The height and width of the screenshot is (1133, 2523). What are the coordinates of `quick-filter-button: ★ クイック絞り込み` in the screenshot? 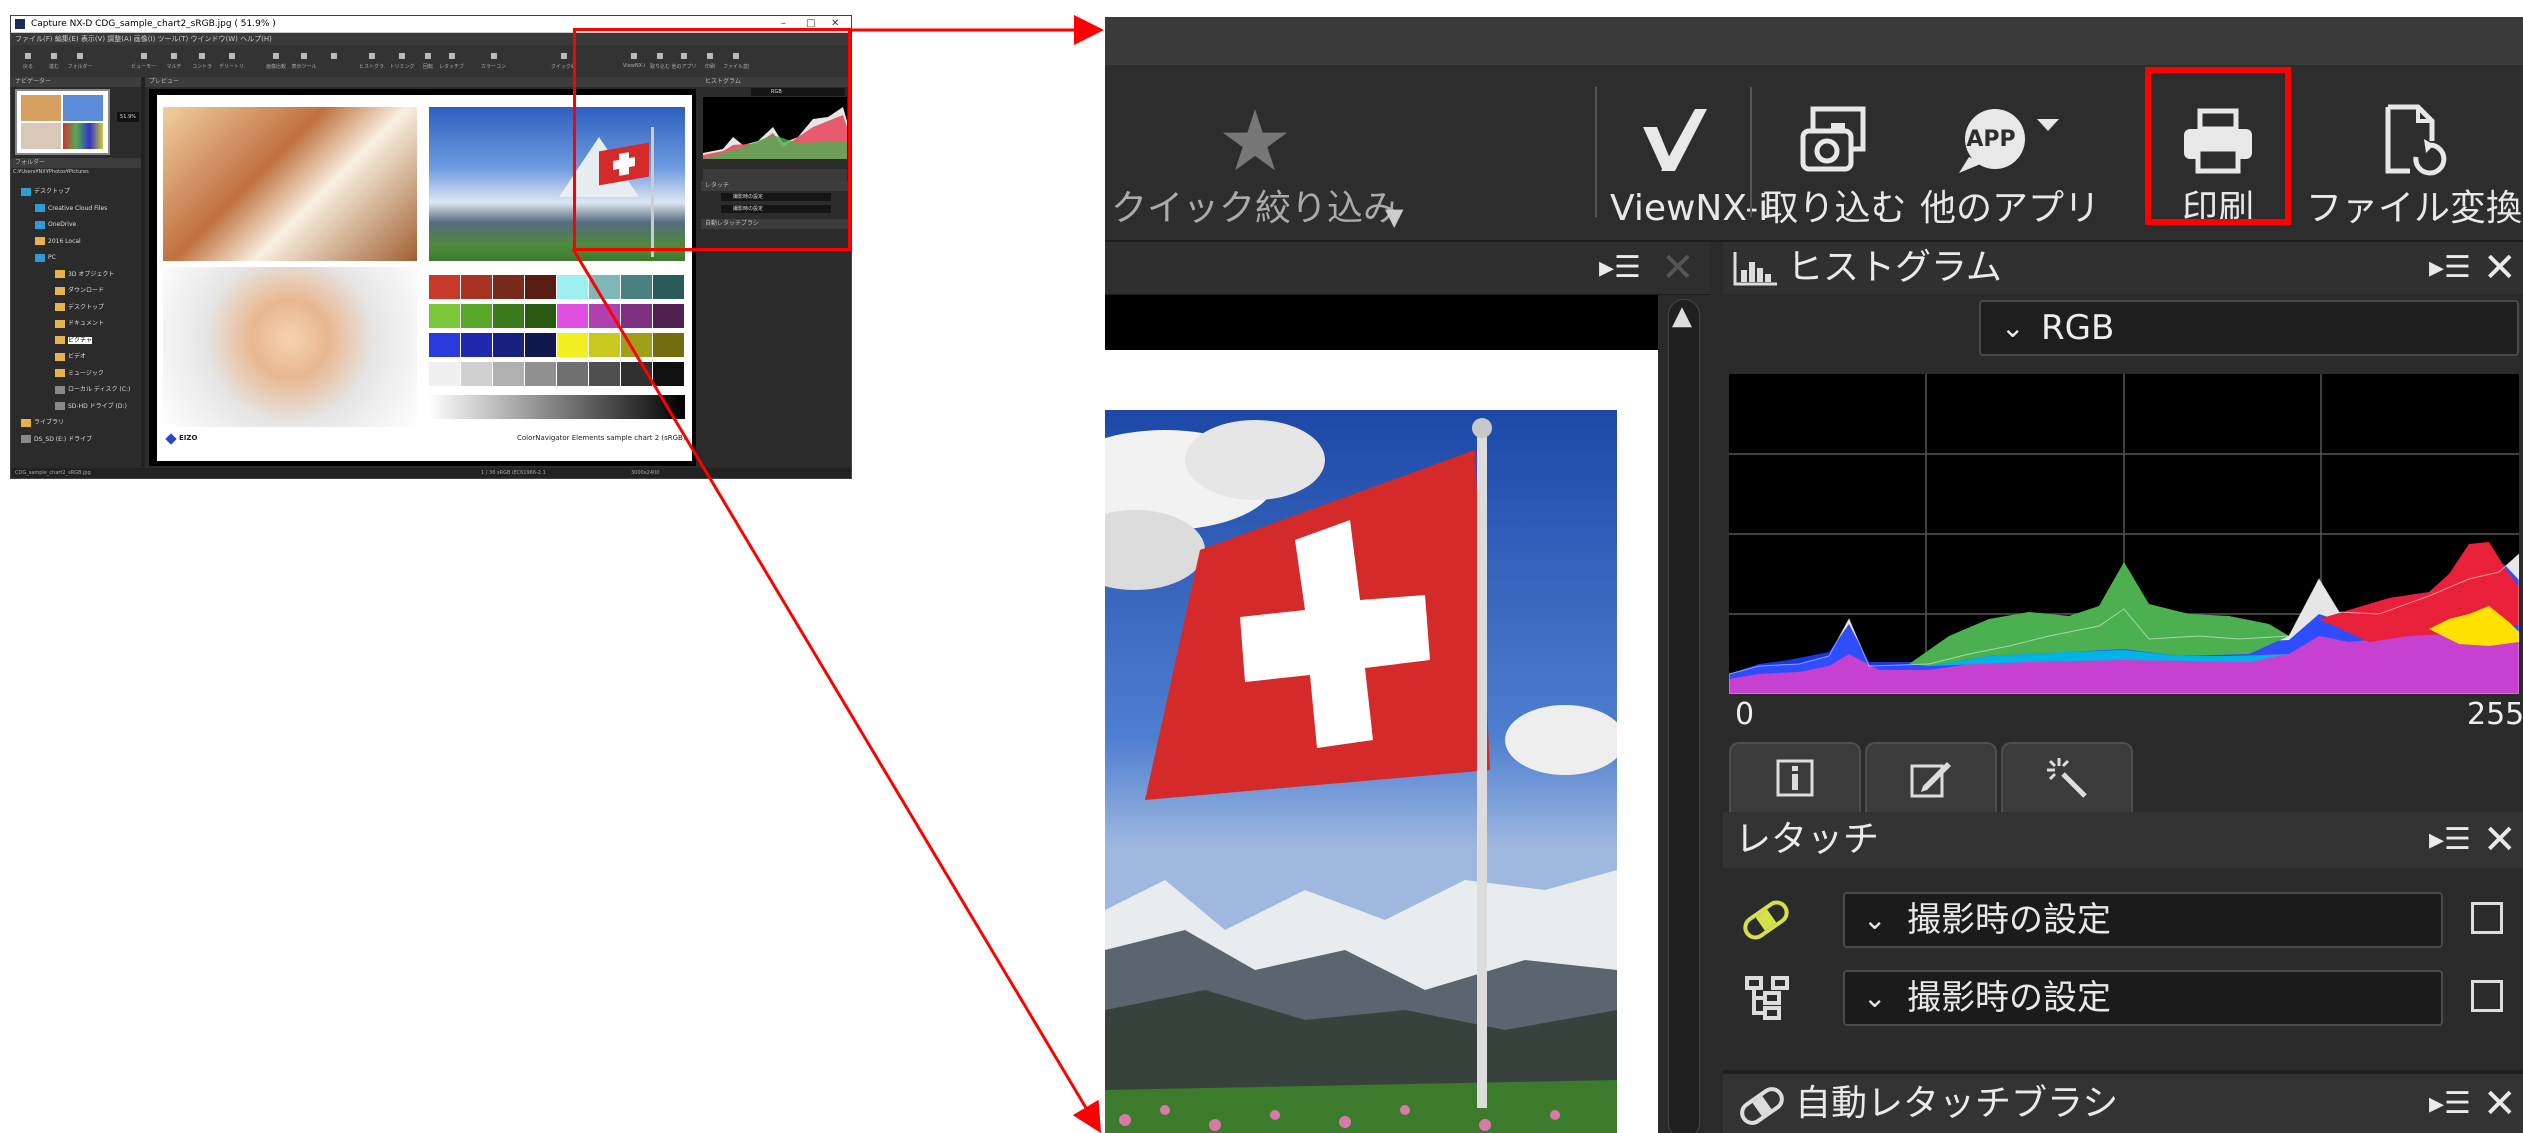 It's located at (1255, 161).